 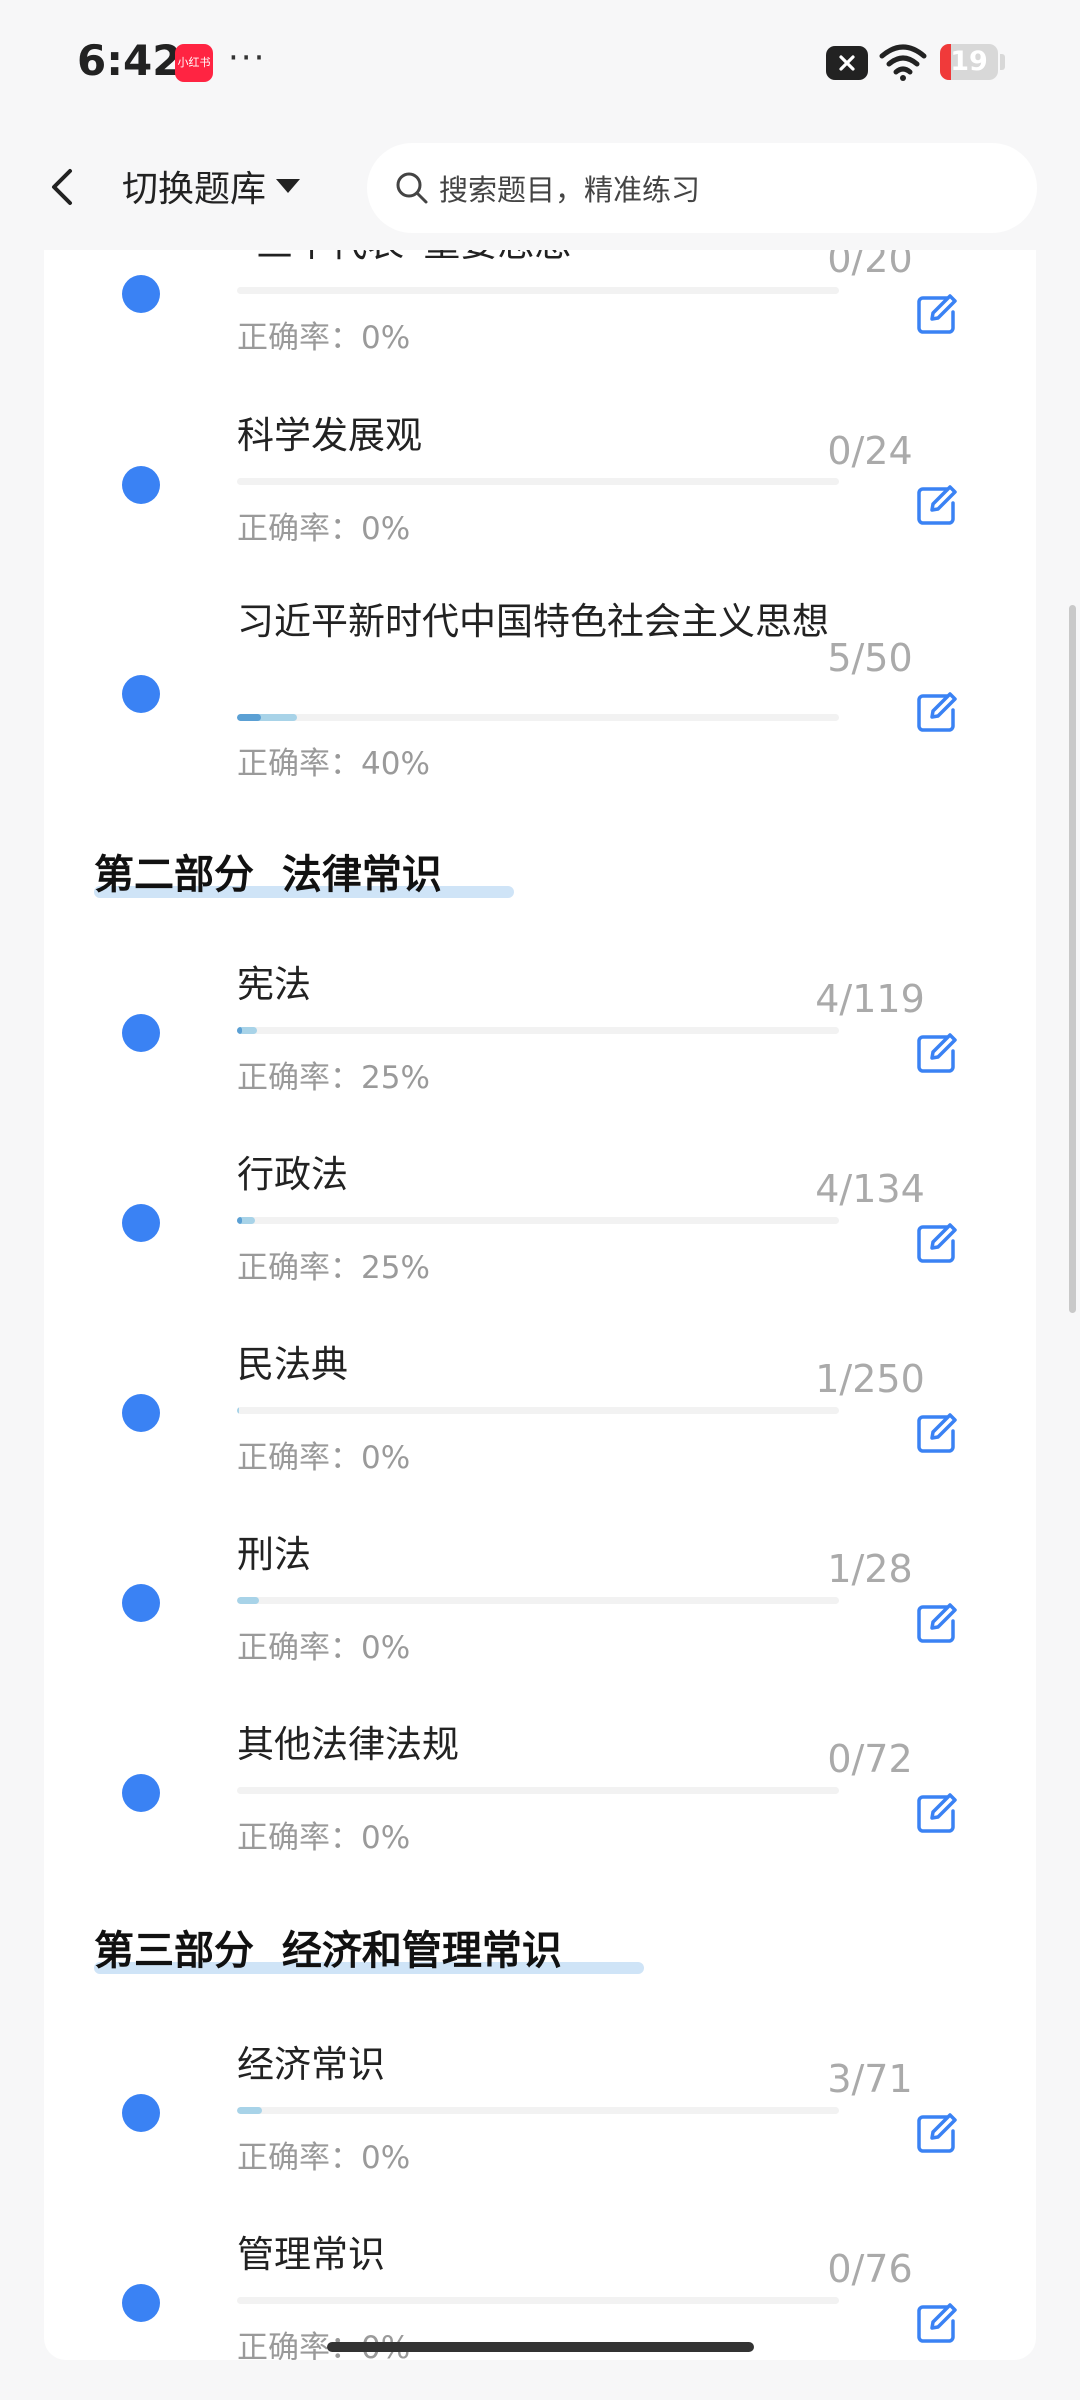 What do you see at coordinates (333, 764) in the screenshot?
I see `accuracy-text: 正确率：40%` at bounding box center [333, 764].